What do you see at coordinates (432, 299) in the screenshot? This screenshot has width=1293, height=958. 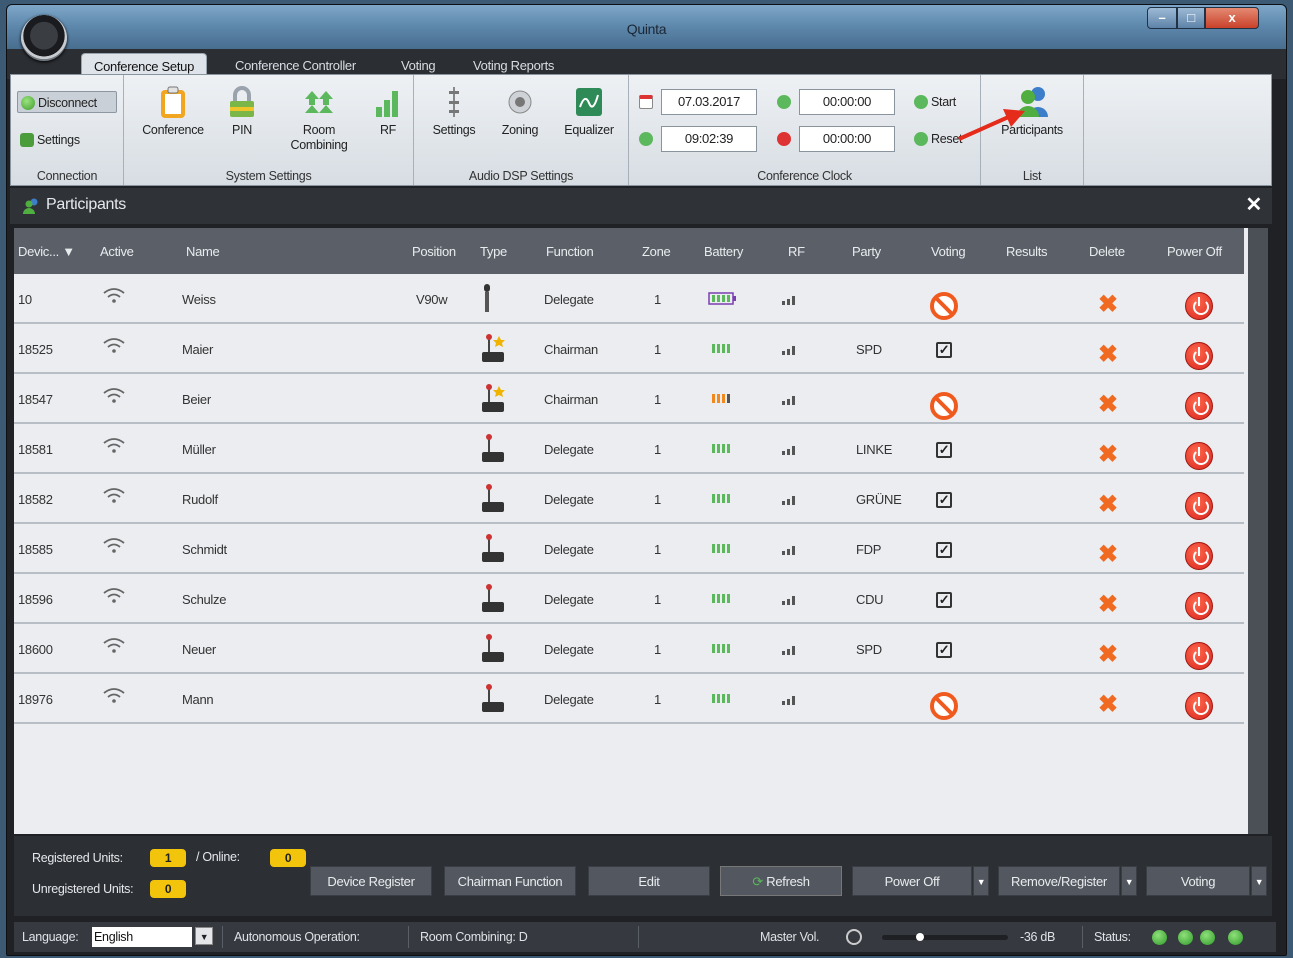 I see `participant-position: V90w` at bounding box center [432, 299].